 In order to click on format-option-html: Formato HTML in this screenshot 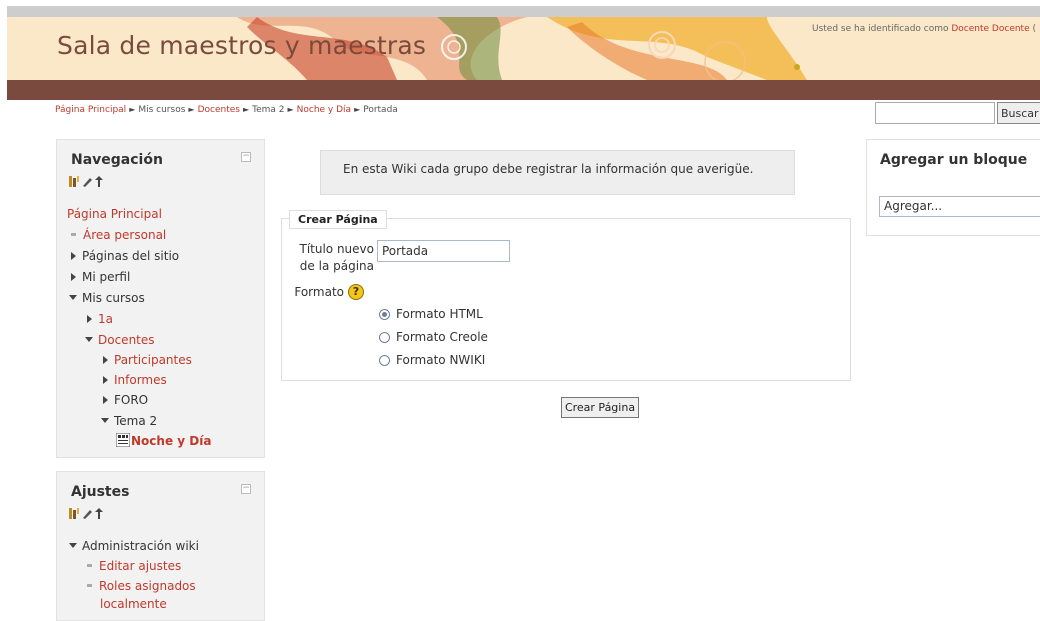, I will do `click(431, 314)`.